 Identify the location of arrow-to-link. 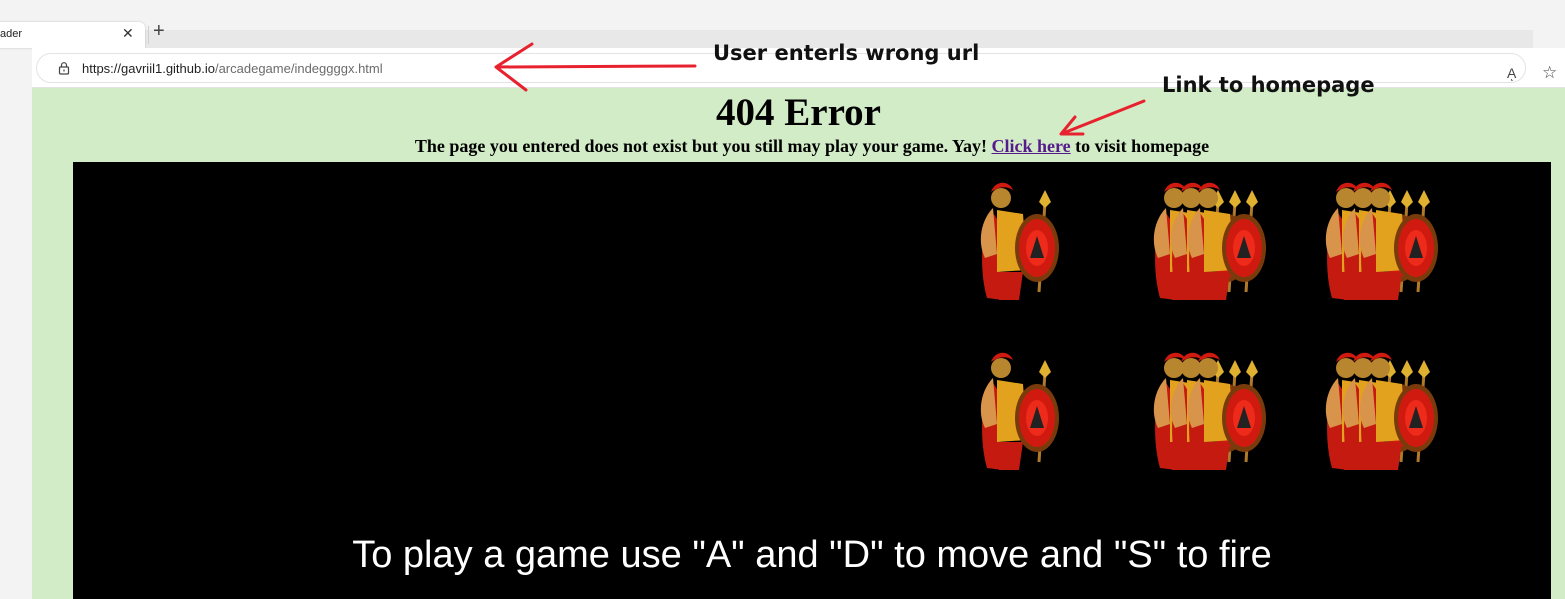
(1102, 117).